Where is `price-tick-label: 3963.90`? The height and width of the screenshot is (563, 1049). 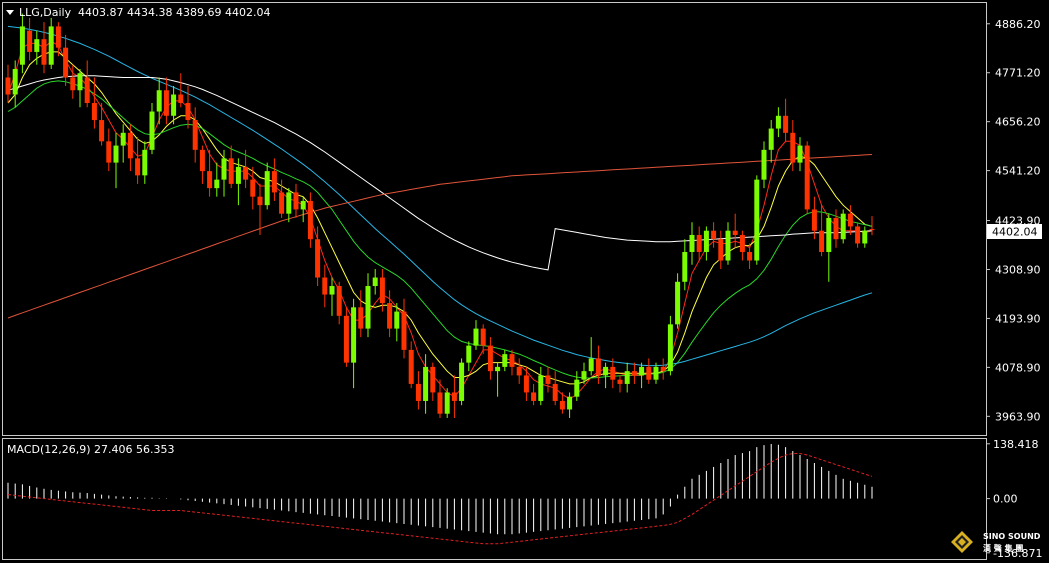
price-tick-label: 3963.90 is located at coordinates (1018, 416).